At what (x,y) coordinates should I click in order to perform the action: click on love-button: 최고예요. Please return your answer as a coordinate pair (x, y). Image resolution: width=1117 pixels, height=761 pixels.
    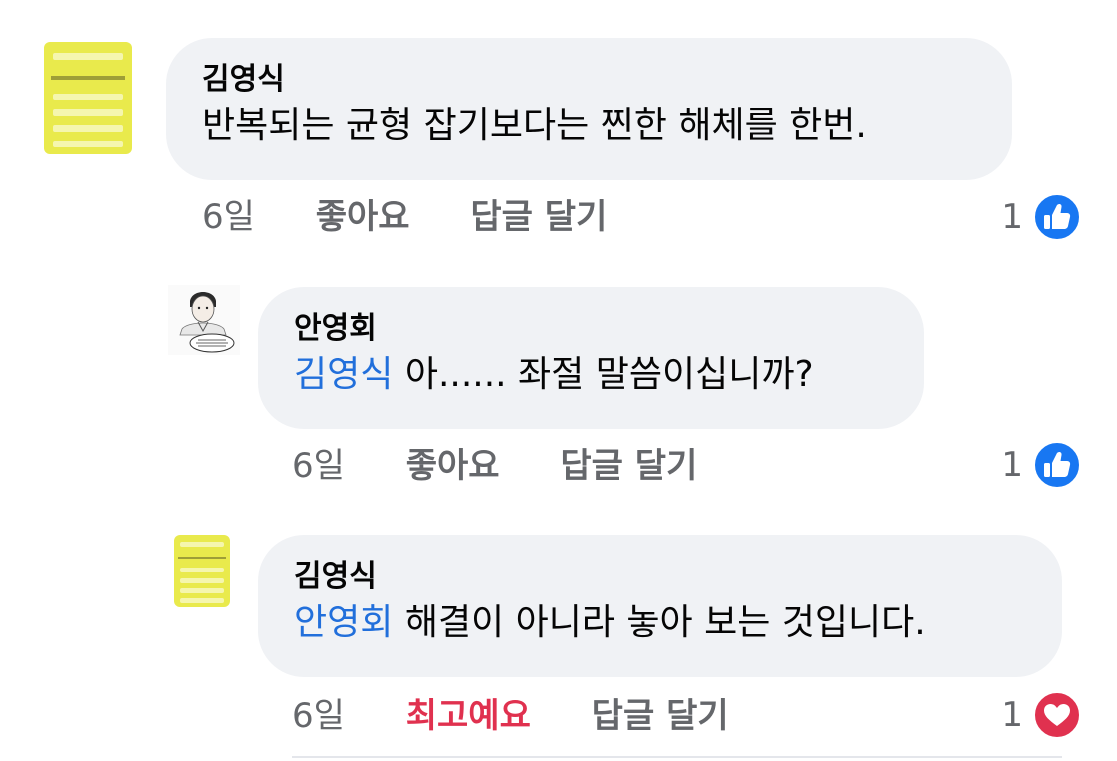
    Looking at the image, I should click on (468, 716).